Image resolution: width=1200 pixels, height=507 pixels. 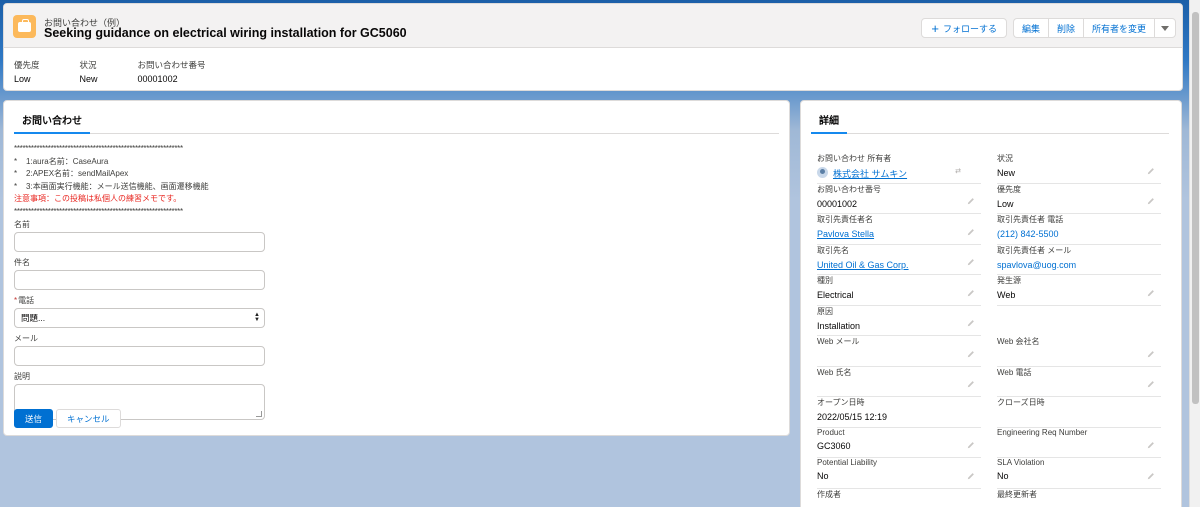 I want to click on detail-field: 取引先責任者 メール spavlova@uog.com, so click(x=1079, y=260).